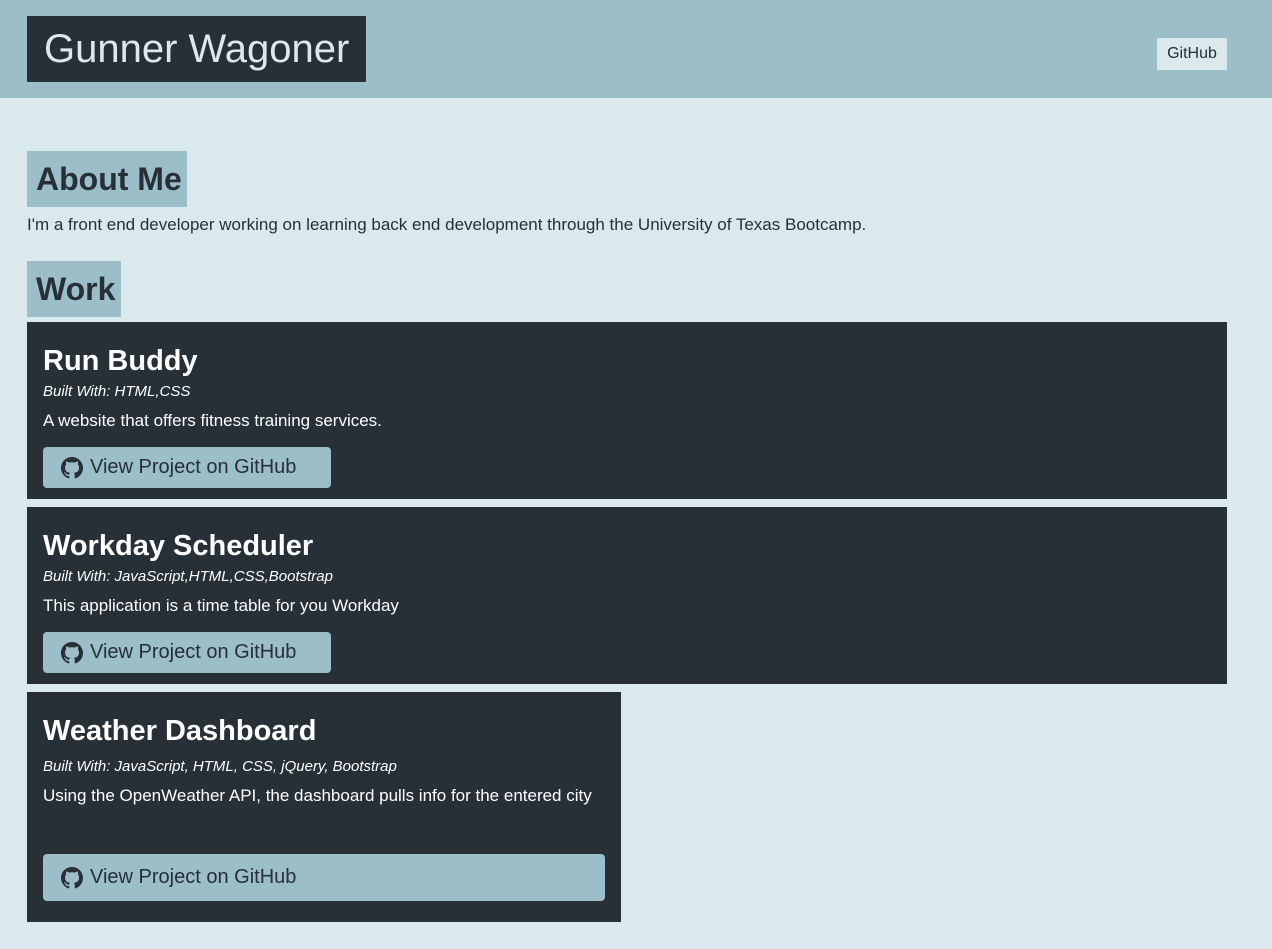 The width and height of the screenshot is (1272, 949). Describe the element at coordinates (180, 731) in the screenshot. I see `project-title: Weather Dashboard` at that location.